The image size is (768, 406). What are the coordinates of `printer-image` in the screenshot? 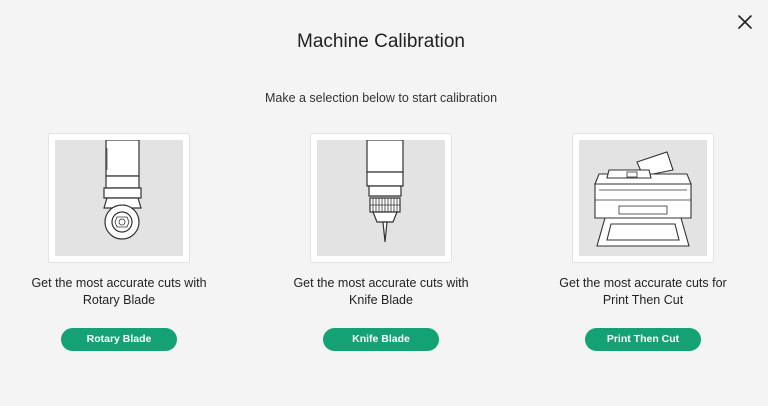 It's located at (643, 199).